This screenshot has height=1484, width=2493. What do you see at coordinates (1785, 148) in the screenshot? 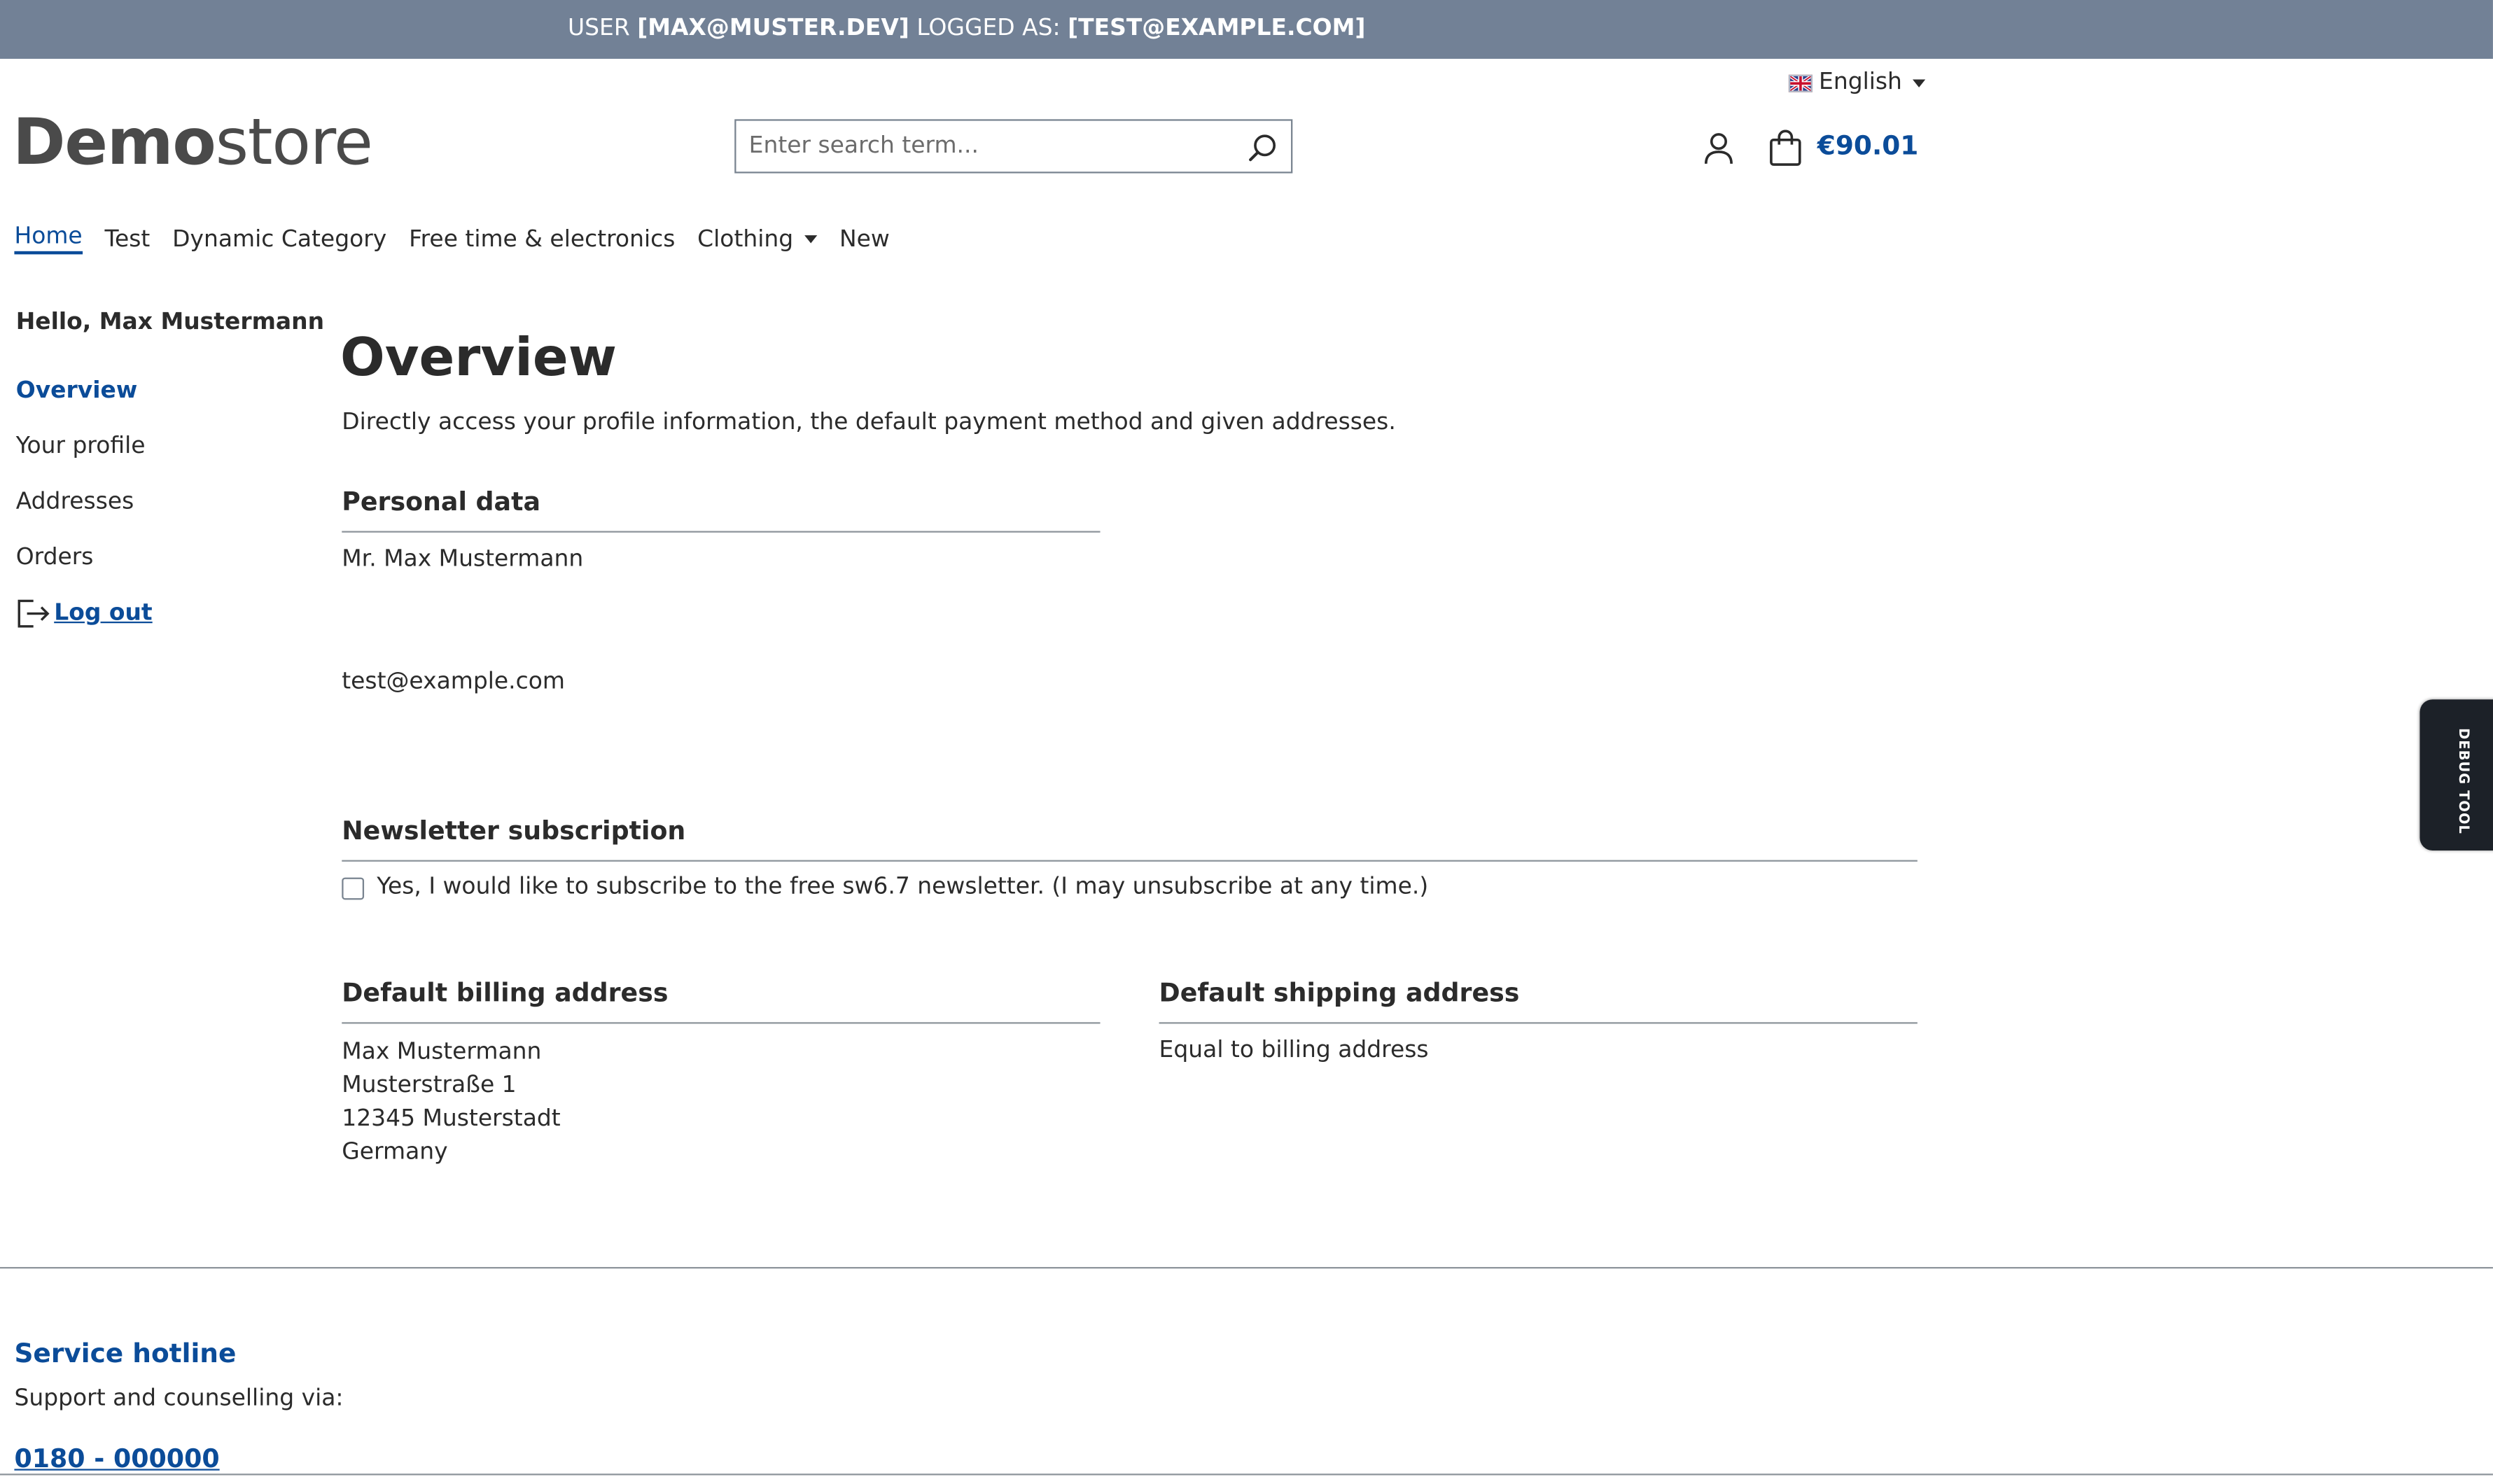
I see `shopping-bag-icon` at bounding box center [1785, 148].